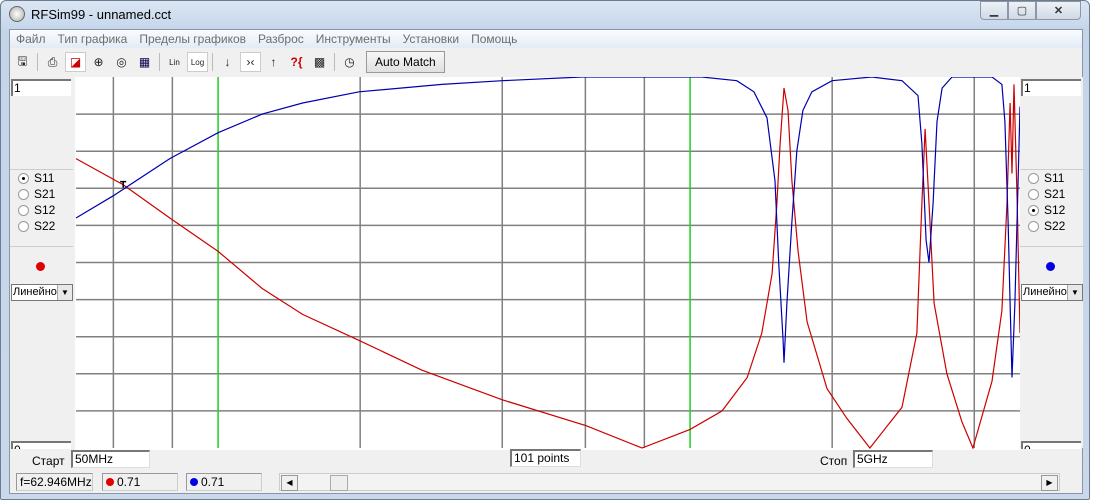 The width and height of the screenshot is (1094, 503). I want to click on save-to-schematic-icon: 🖫, so click(22, 62).